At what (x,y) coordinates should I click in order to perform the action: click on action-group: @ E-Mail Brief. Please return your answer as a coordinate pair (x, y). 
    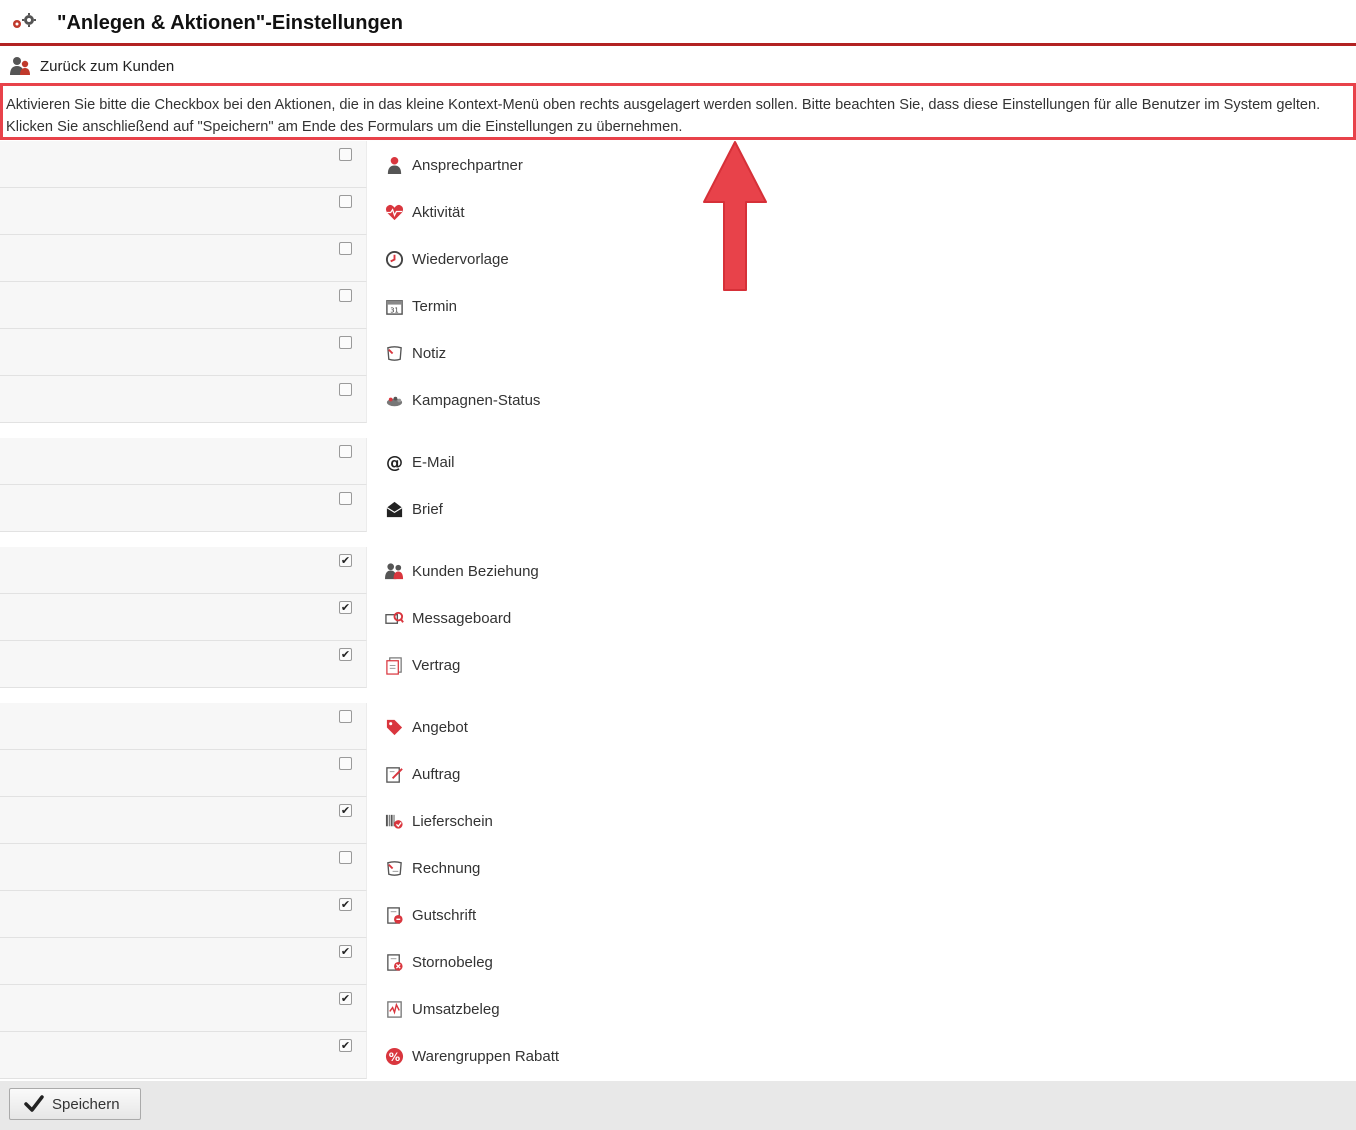
    Looking at the image, I should click on (678, 485).